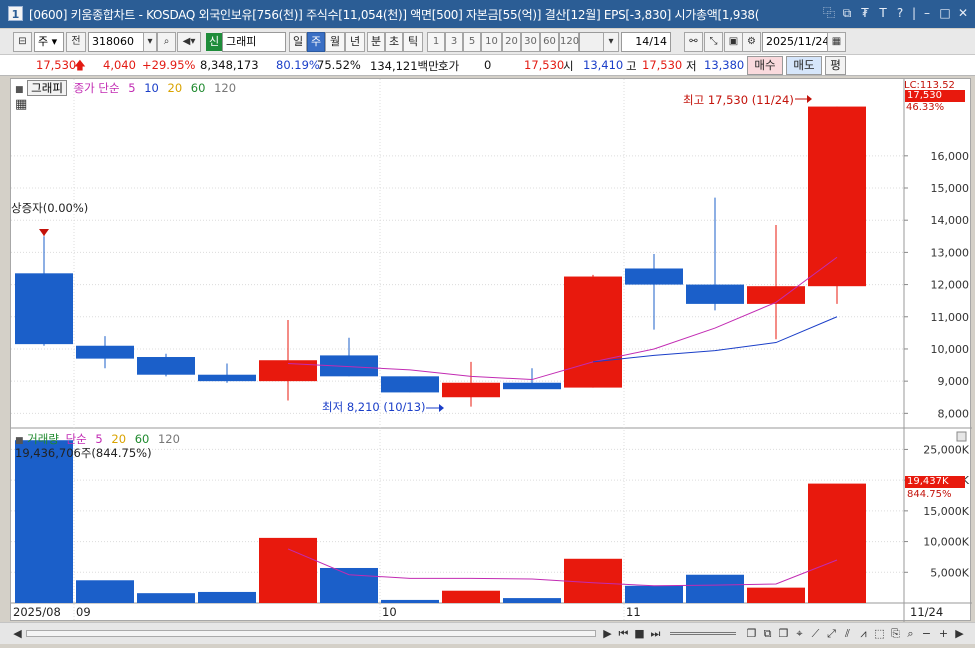 Image resolution: width=975 pixels, height=648 pixels. What do you see at coordinates (950, 220) in the screenshot?
I see `price-tick-label: 14,000` at bounding box center [950, 220].